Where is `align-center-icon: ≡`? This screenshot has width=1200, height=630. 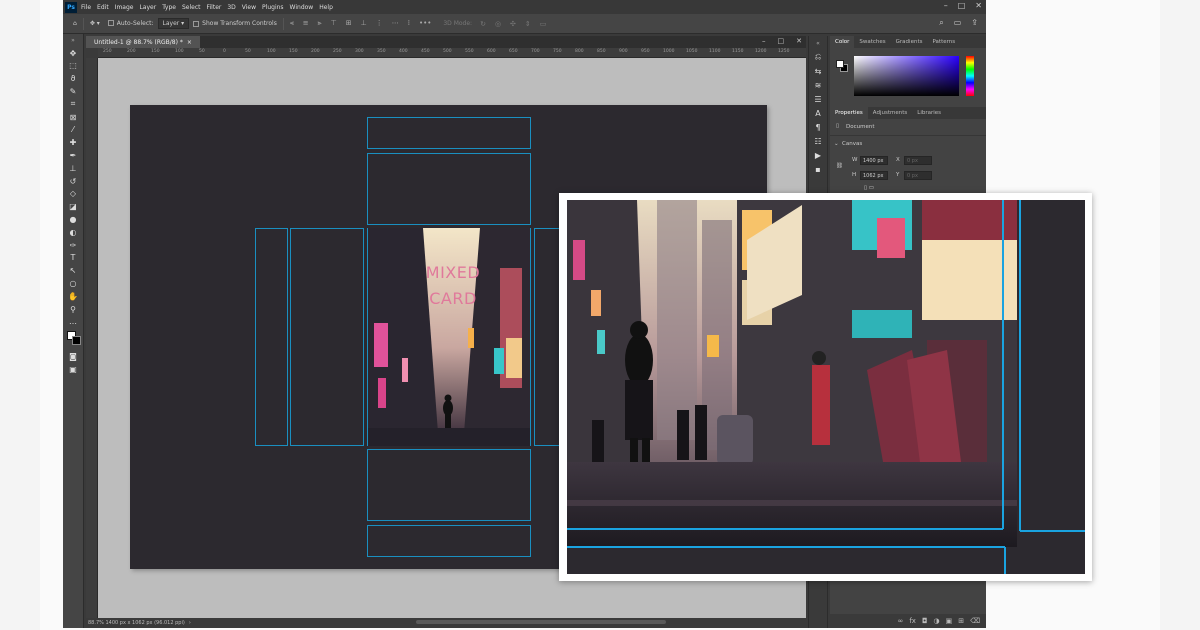
align-center-icon: ≡ is located at coordinates (306, 23).